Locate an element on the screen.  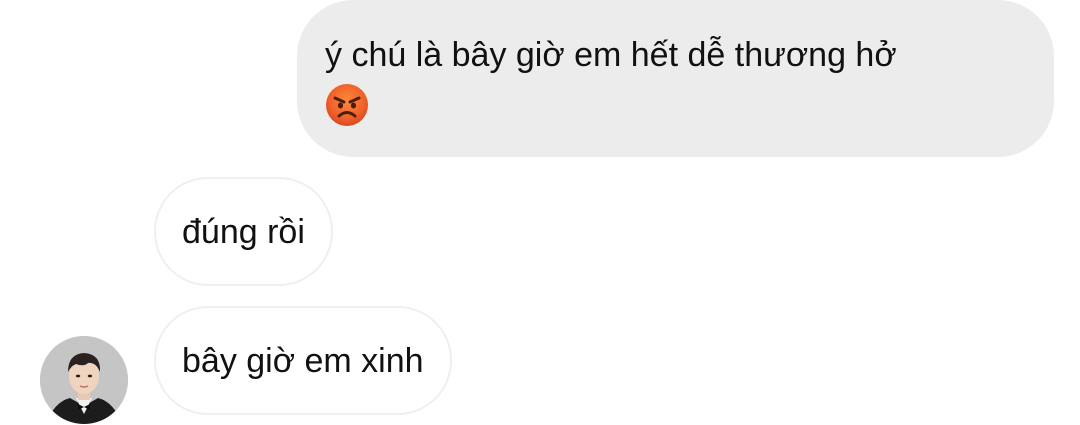
angry-face-emoji is located at coordinates (347, 105).